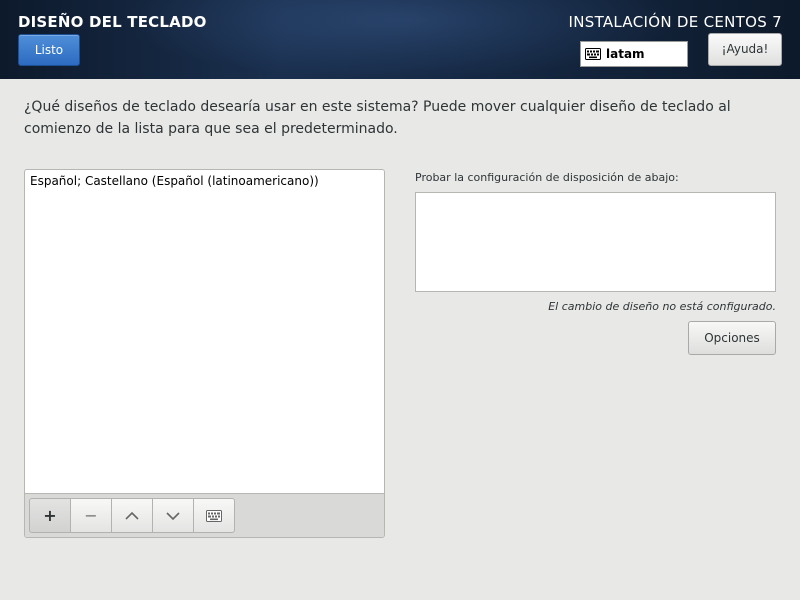 The height and width of the screenshot is (600, 800). I want to click on remove-layout-button: −, so click(91, 515).